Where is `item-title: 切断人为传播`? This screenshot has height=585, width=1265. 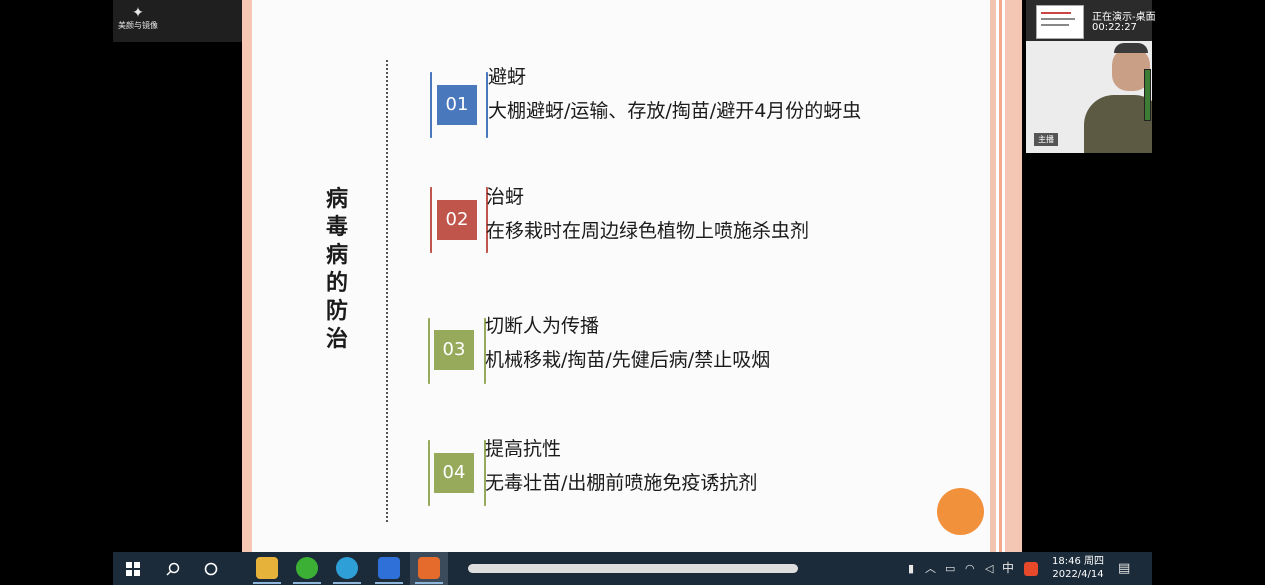
item-title: 切断人为传播 is located at coordinates (542, 326).